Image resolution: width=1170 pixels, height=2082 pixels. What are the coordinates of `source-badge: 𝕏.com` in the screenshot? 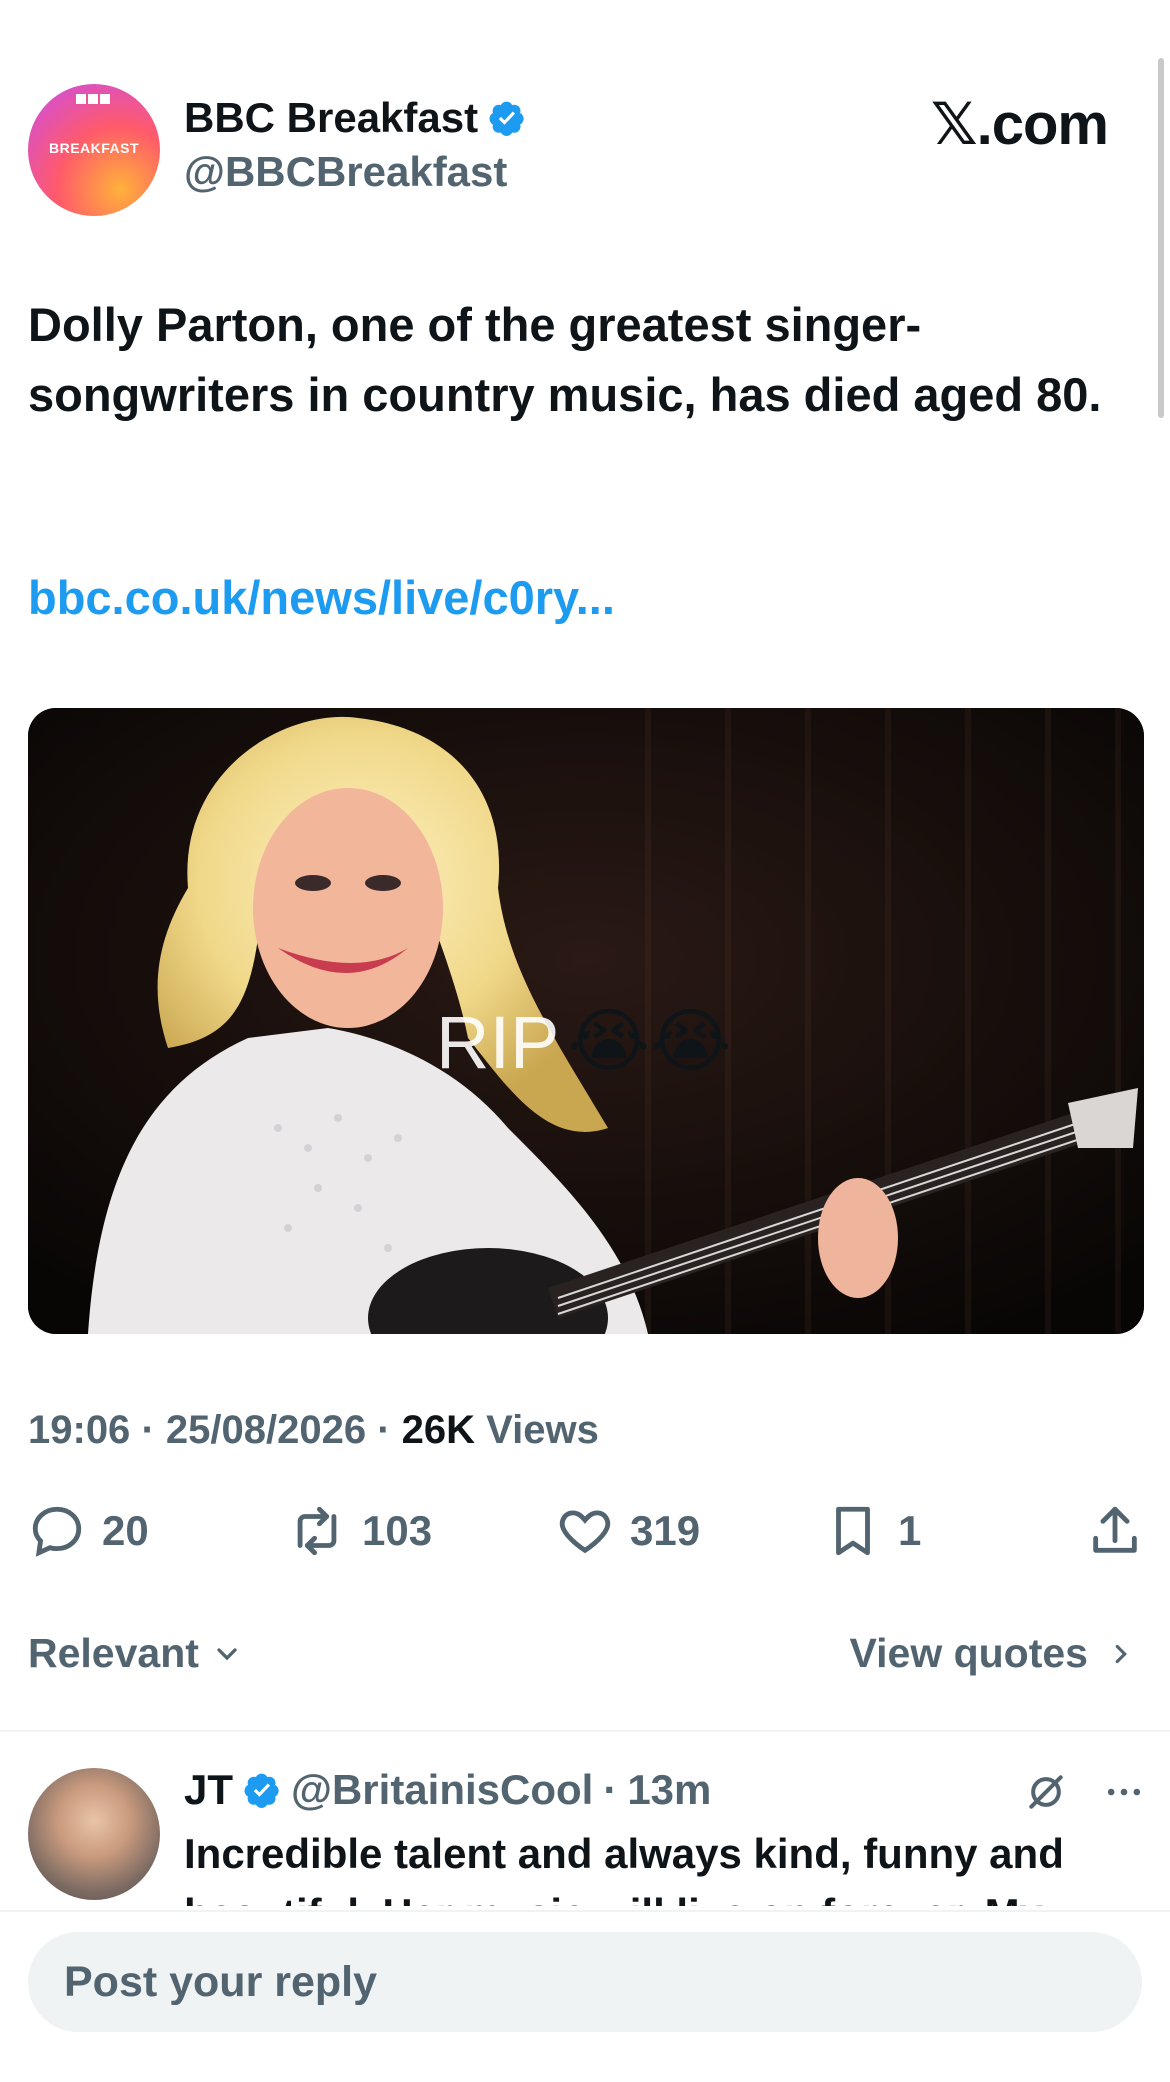 It's located at (1019, 124).